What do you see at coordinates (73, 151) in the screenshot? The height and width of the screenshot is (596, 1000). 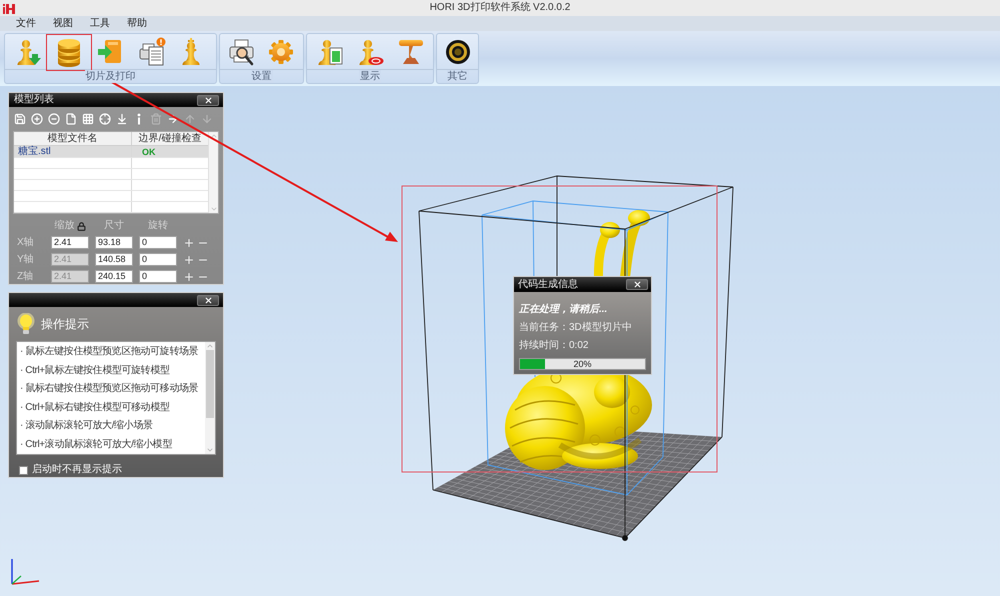 I see `table-cell: 糖宝.stl` at bounding box center [73, 151].